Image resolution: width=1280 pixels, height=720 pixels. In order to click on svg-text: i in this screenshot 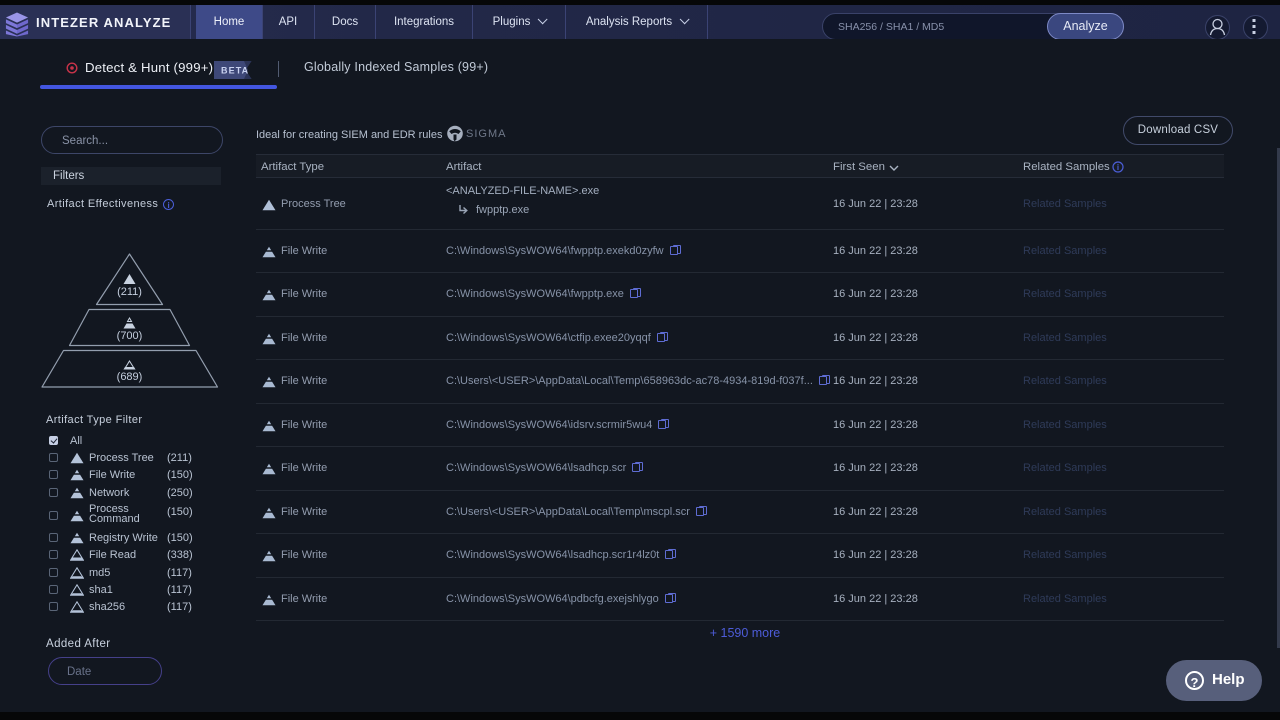, I will do `click(1118, 167)`.